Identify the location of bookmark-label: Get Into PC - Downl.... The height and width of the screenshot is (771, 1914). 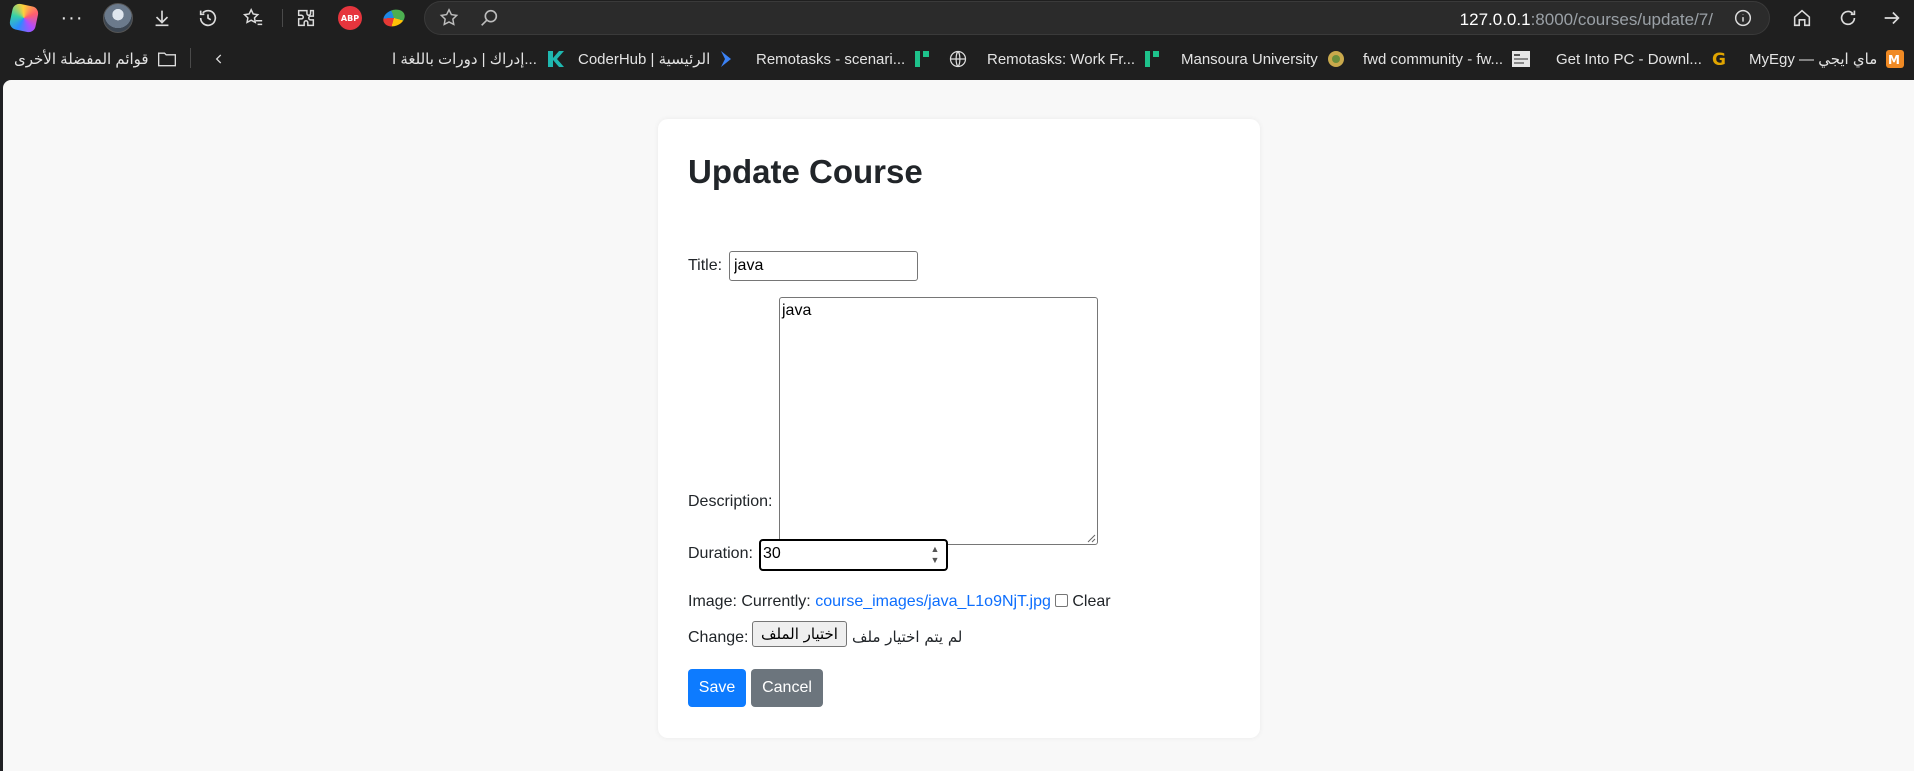
(1629, 59).